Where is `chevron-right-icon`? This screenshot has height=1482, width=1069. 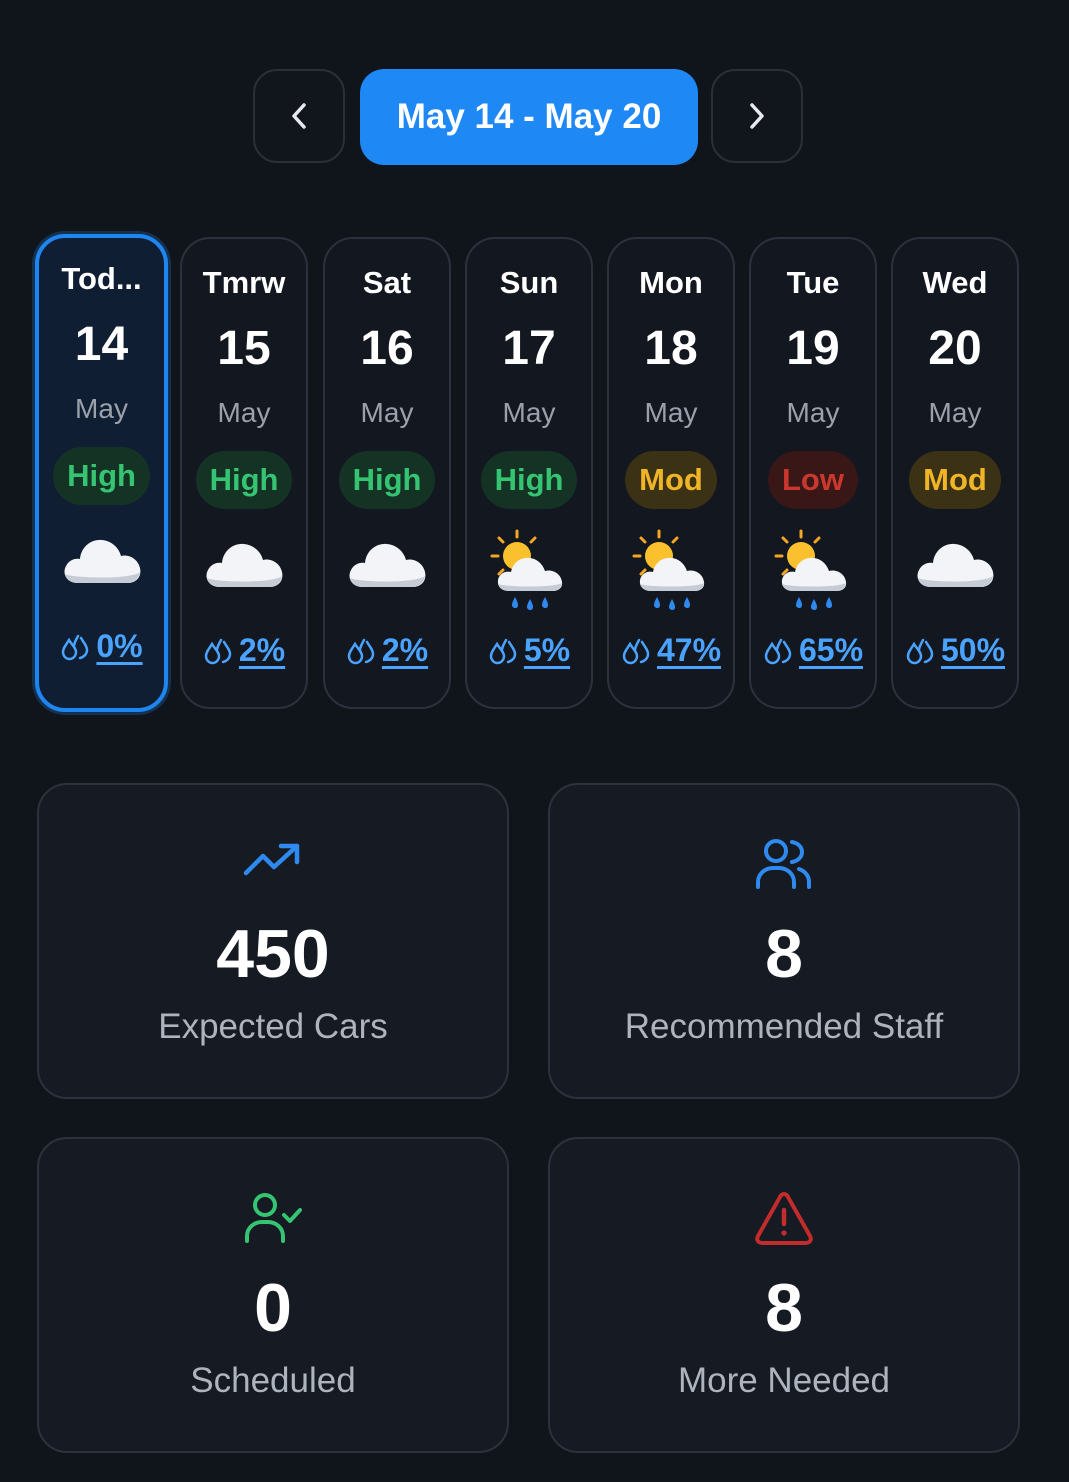 chevron-right-icon is located at coordinates (757, 116).